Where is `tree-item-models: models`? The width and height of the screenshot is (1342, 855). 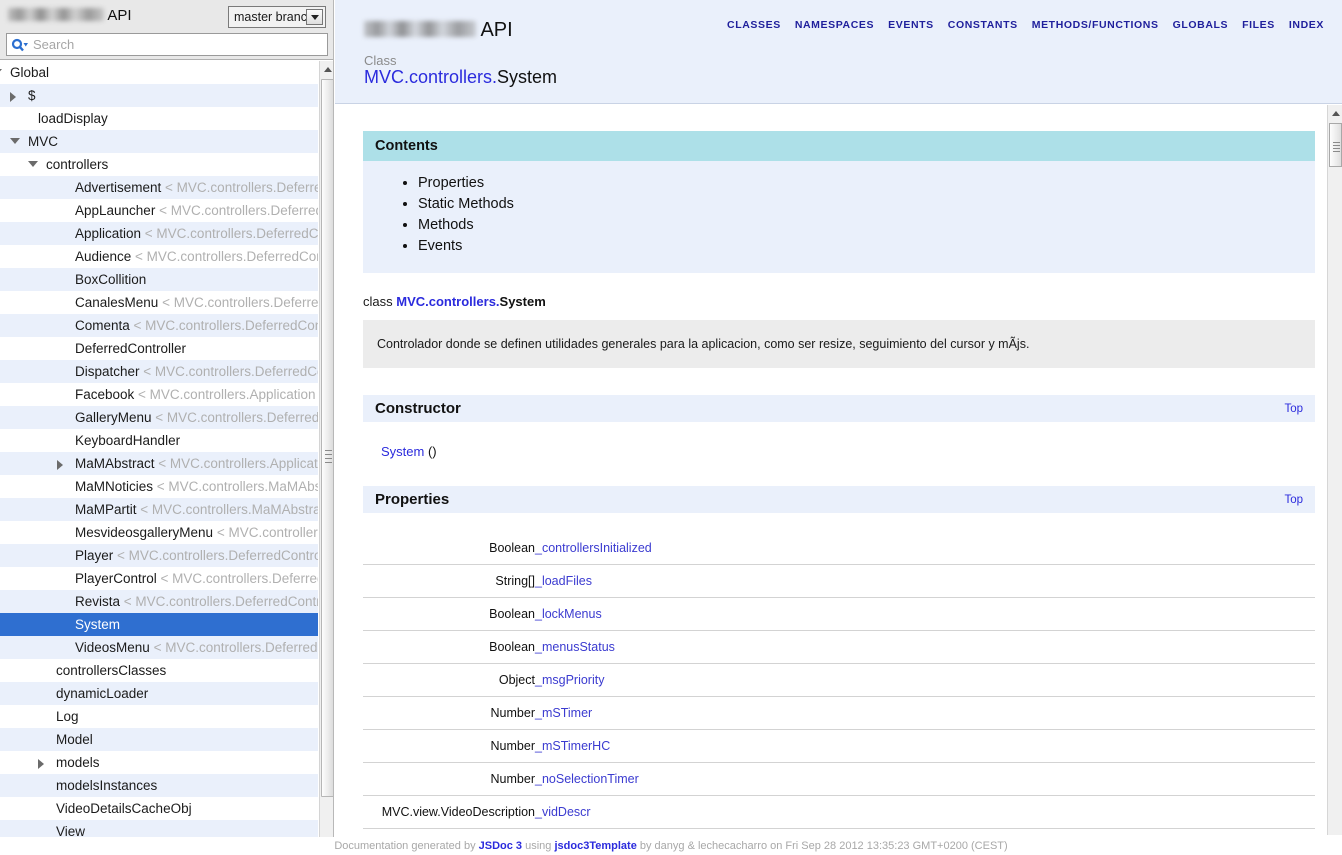
tree-item-models: models is located at coordinates (159, 762).